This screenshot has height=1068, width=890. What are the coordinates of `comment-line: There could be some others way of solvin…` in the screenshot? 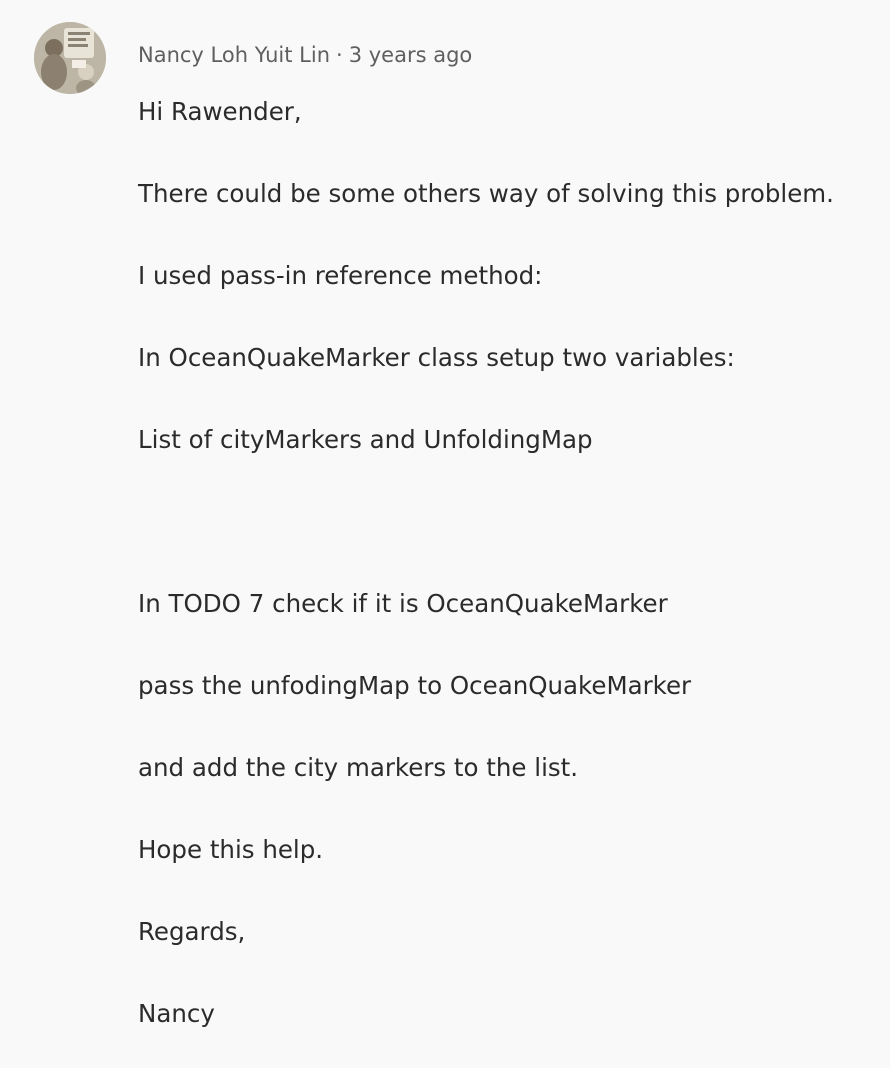 It's located at (486, 193).